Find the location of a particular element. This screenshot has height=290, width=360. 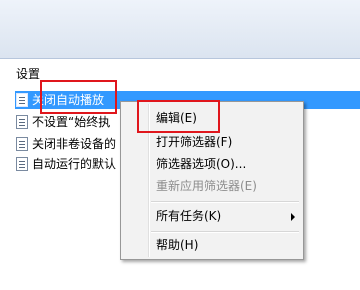

menu-item-edit: 编辑(E) is located at coordinates (212, 118).